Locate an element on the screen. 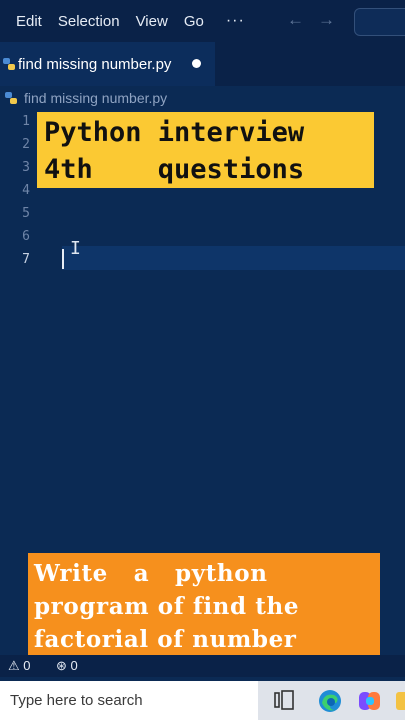 The height and width of the screenshot is (720, 405). taskbar-search-input: Type here to search is located at coordinates (129, 700).